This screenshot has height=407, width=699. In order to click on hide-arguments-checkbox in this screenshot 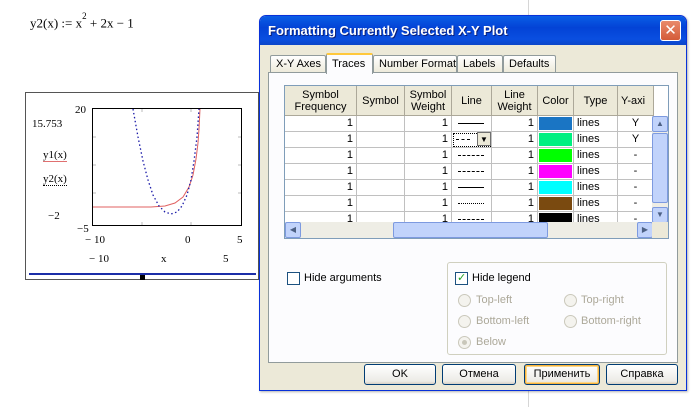, I will do `click(293, 278)`.